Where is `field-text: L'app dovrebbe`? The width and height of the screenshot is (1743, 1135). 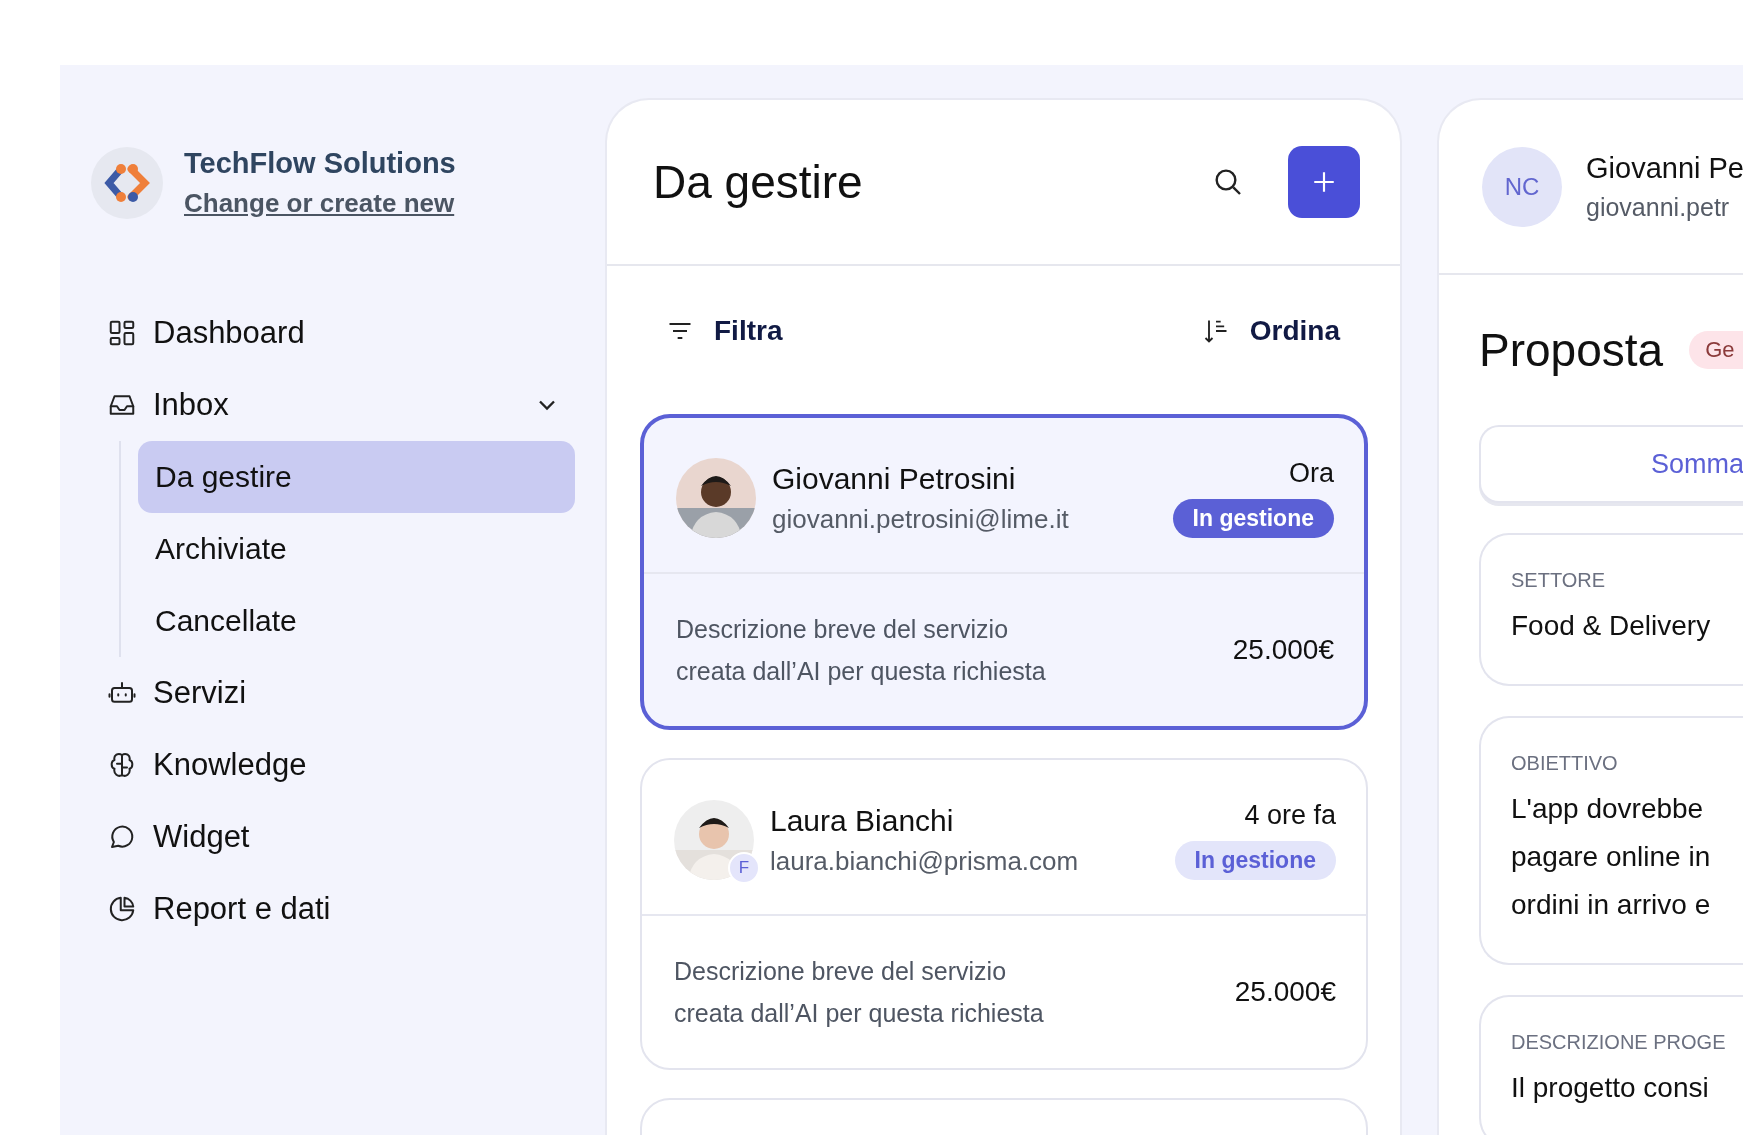 field-text: L'app dovrebbe is located at coordinates (1608, 809).